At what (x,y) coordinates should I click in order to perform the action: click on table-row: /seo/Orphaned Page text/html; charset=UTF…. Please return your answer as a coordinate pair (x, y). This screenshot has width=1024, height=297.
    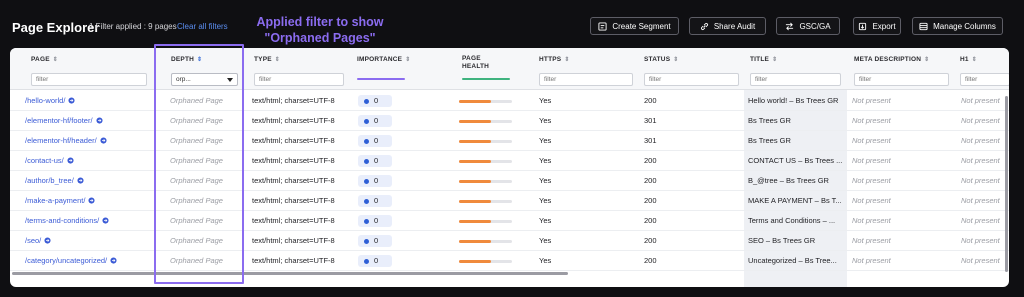
    Looking at the image, I should click on (509, 241).